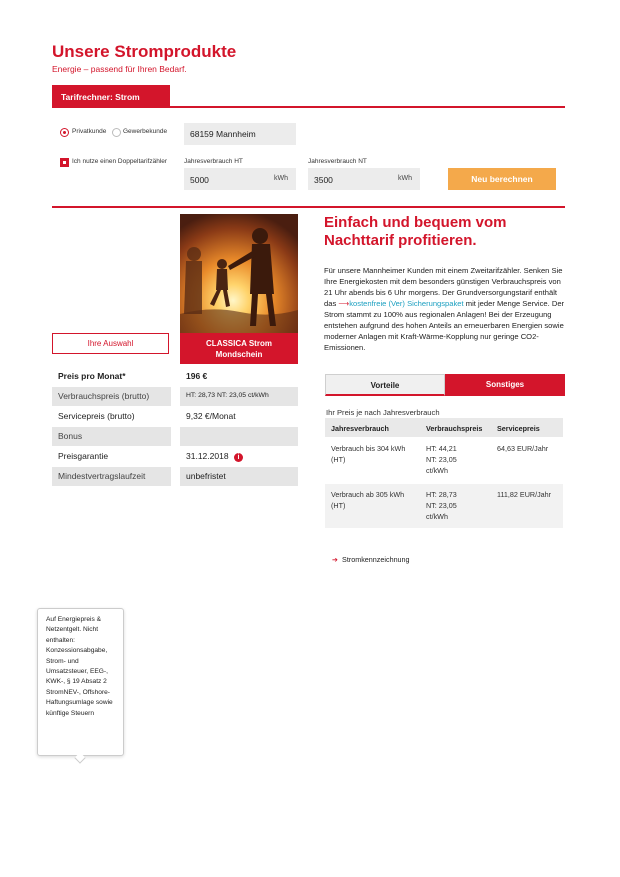 This screenshot has width=620, height=877. Describe the element at coordinates (239, 274) in the screenshot. I see `product-photo` at that location.